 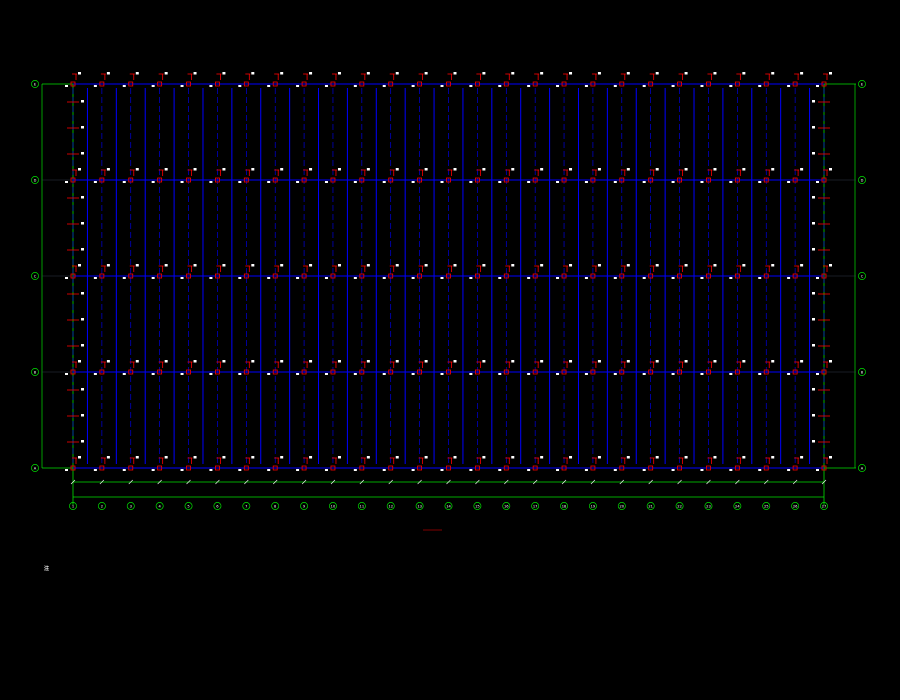 I want to click on column-axis-label: 14, so click(x=448, y=507).